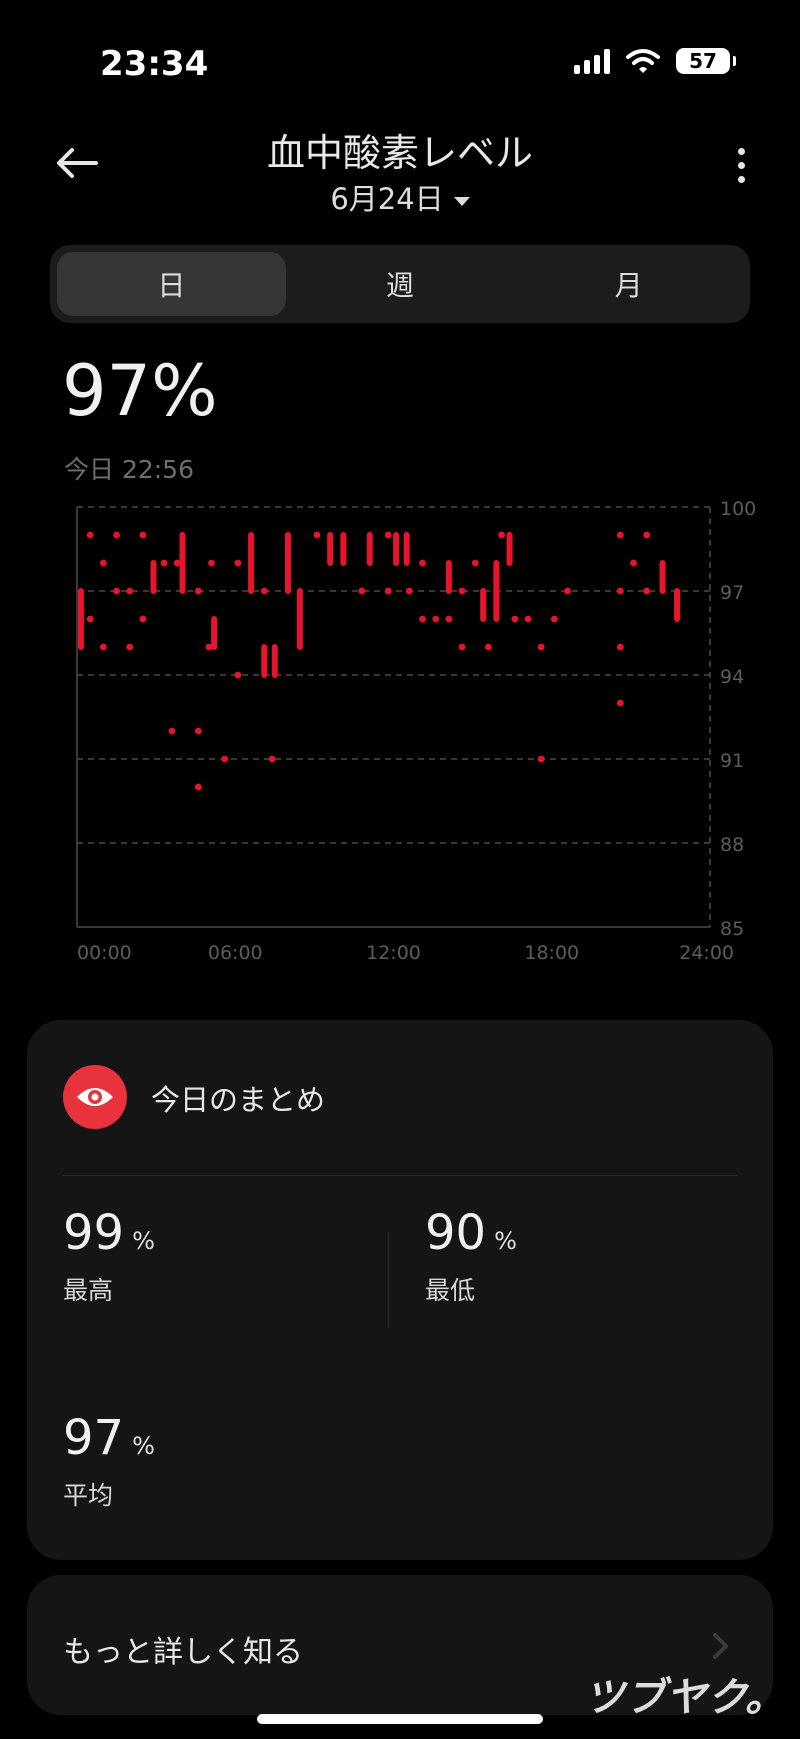  Describe the element at coordinates (461, 201) in the screenshot. I see `caret-down-icon` at that location.